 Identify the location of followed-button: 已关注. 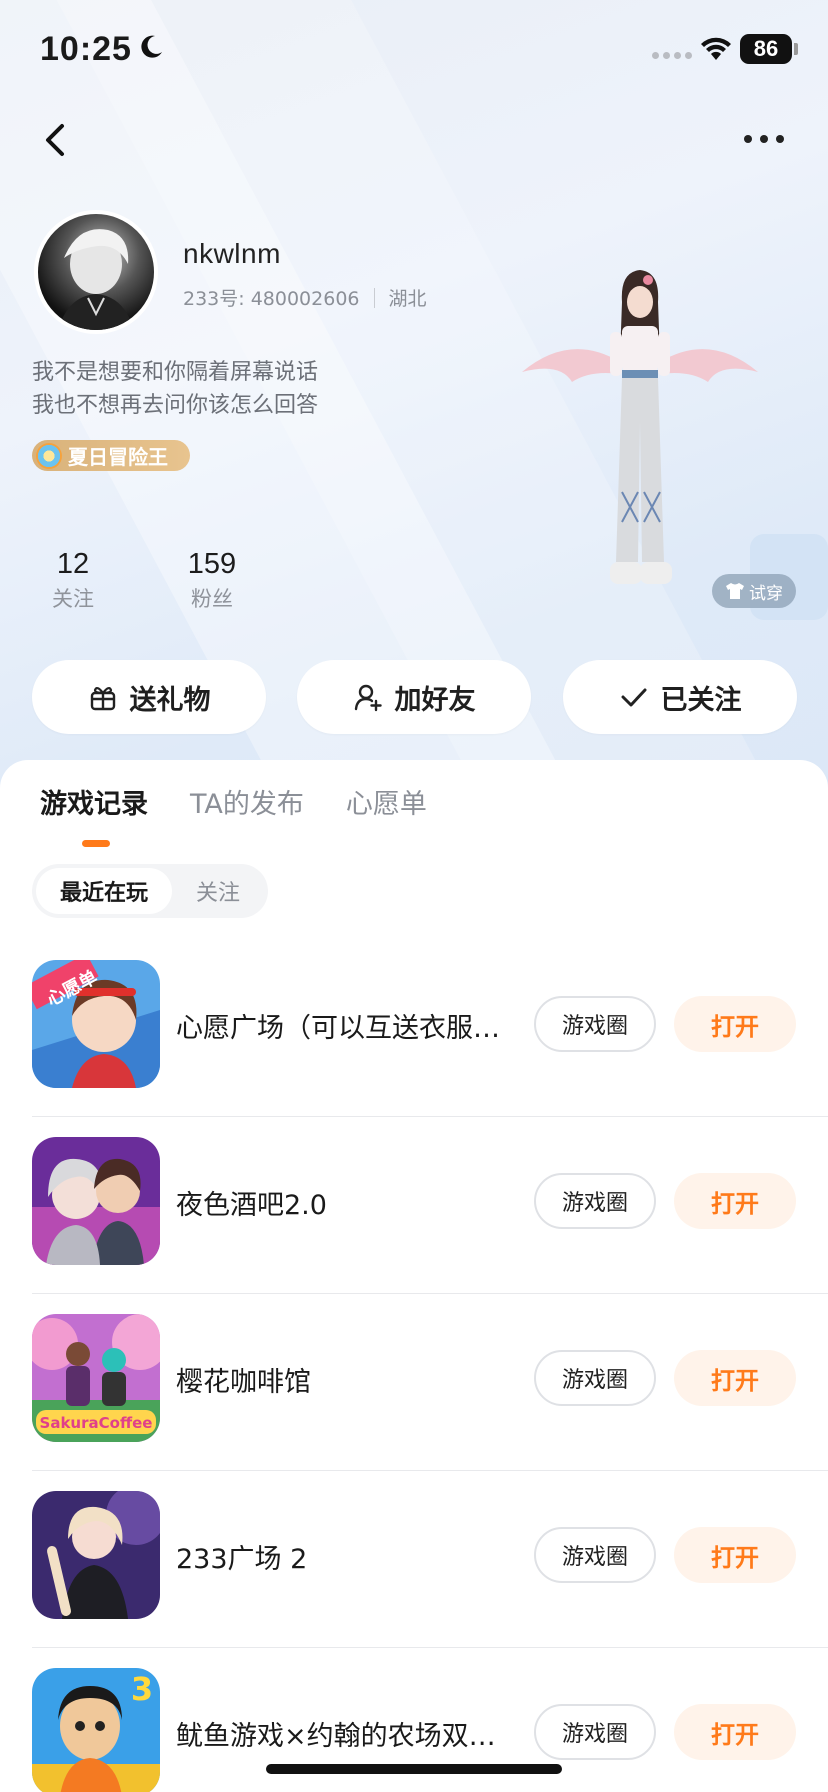
(680, 697).